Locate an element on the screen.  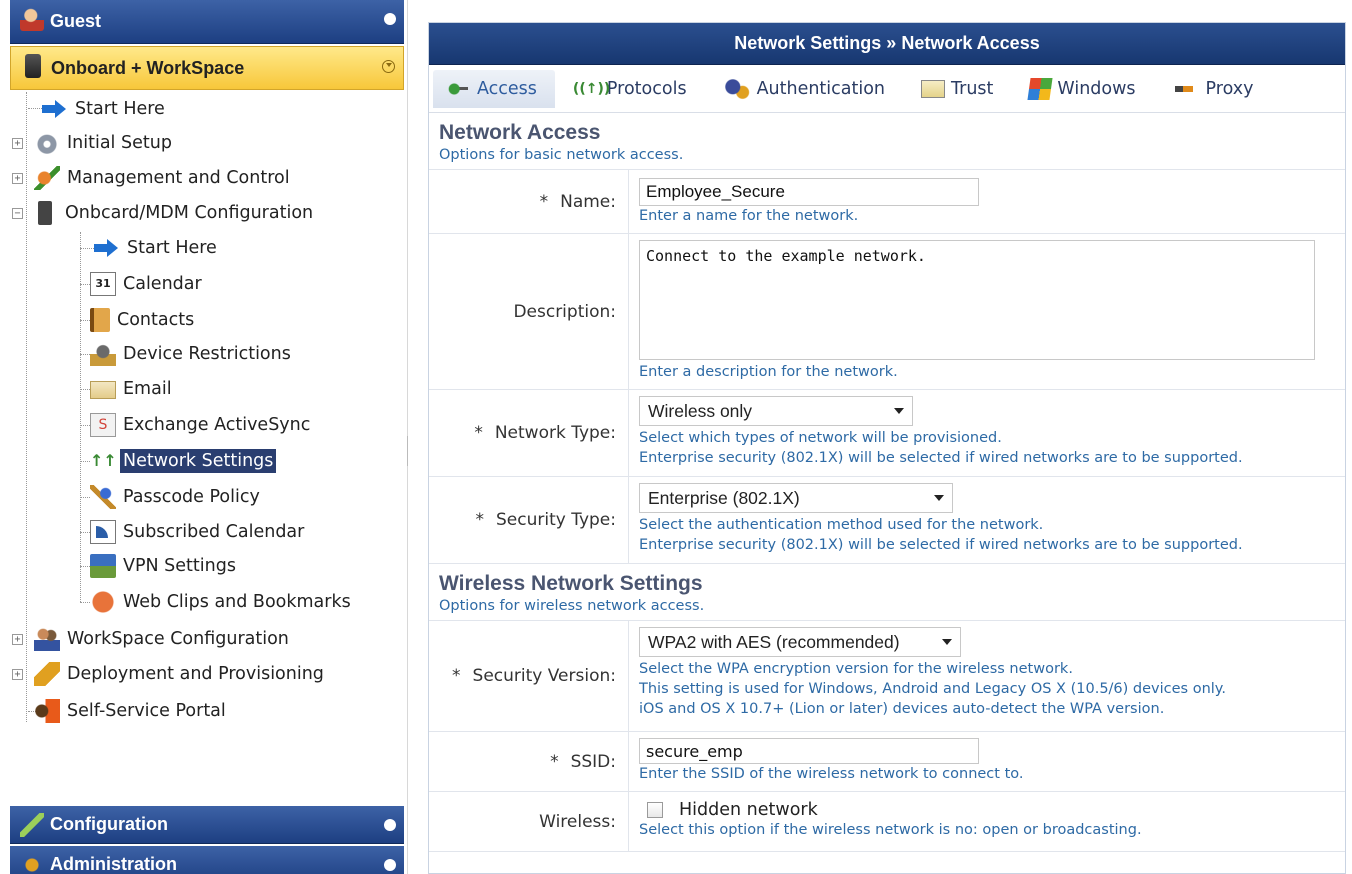
tree-item-subscribed-calendar: Subscribed Calendar is located at coordinates (198, 532).